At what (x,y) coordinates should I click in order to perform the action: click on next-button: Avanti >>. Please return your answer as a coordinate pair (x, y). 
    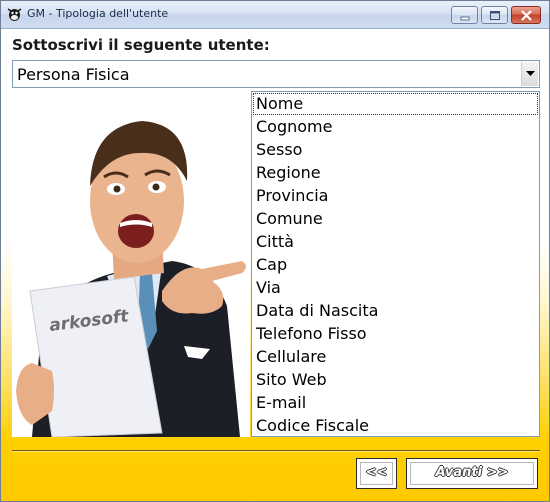
    Looking at the image, I should click on (472, 473).